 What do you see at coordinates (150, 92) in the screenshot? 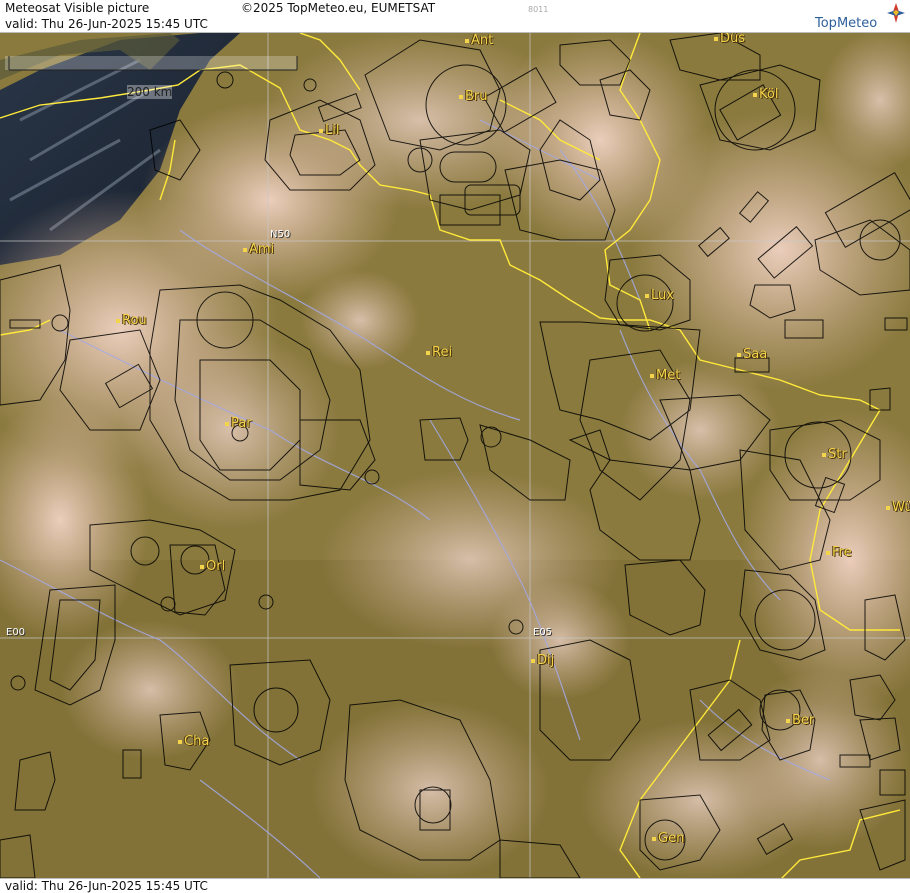
I see `scale-label: 200 km` at bounding box center [150, 92].